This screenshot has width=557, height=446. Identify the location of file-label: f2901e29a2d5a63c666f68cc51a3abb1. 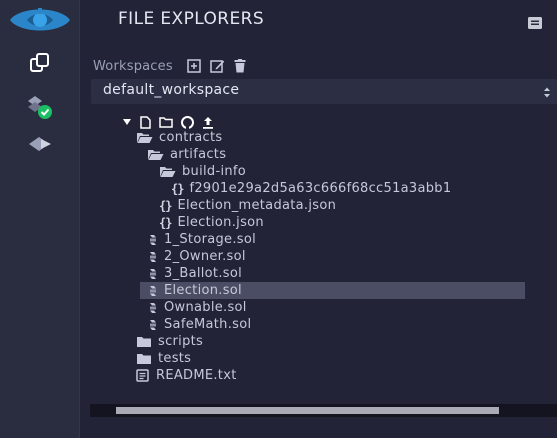
(320, 188).